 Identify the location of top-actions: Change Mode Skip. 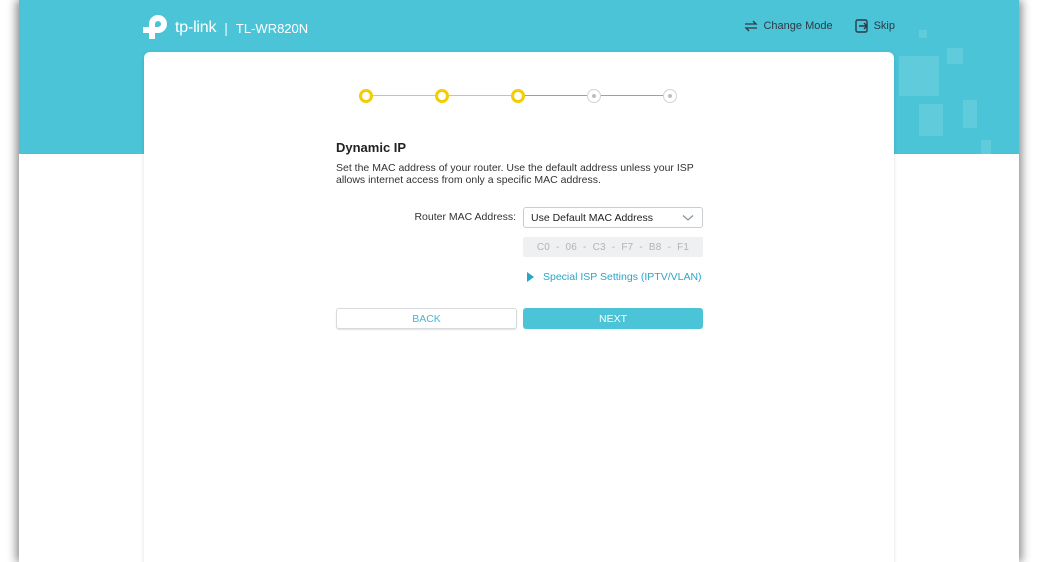
(808, 26).